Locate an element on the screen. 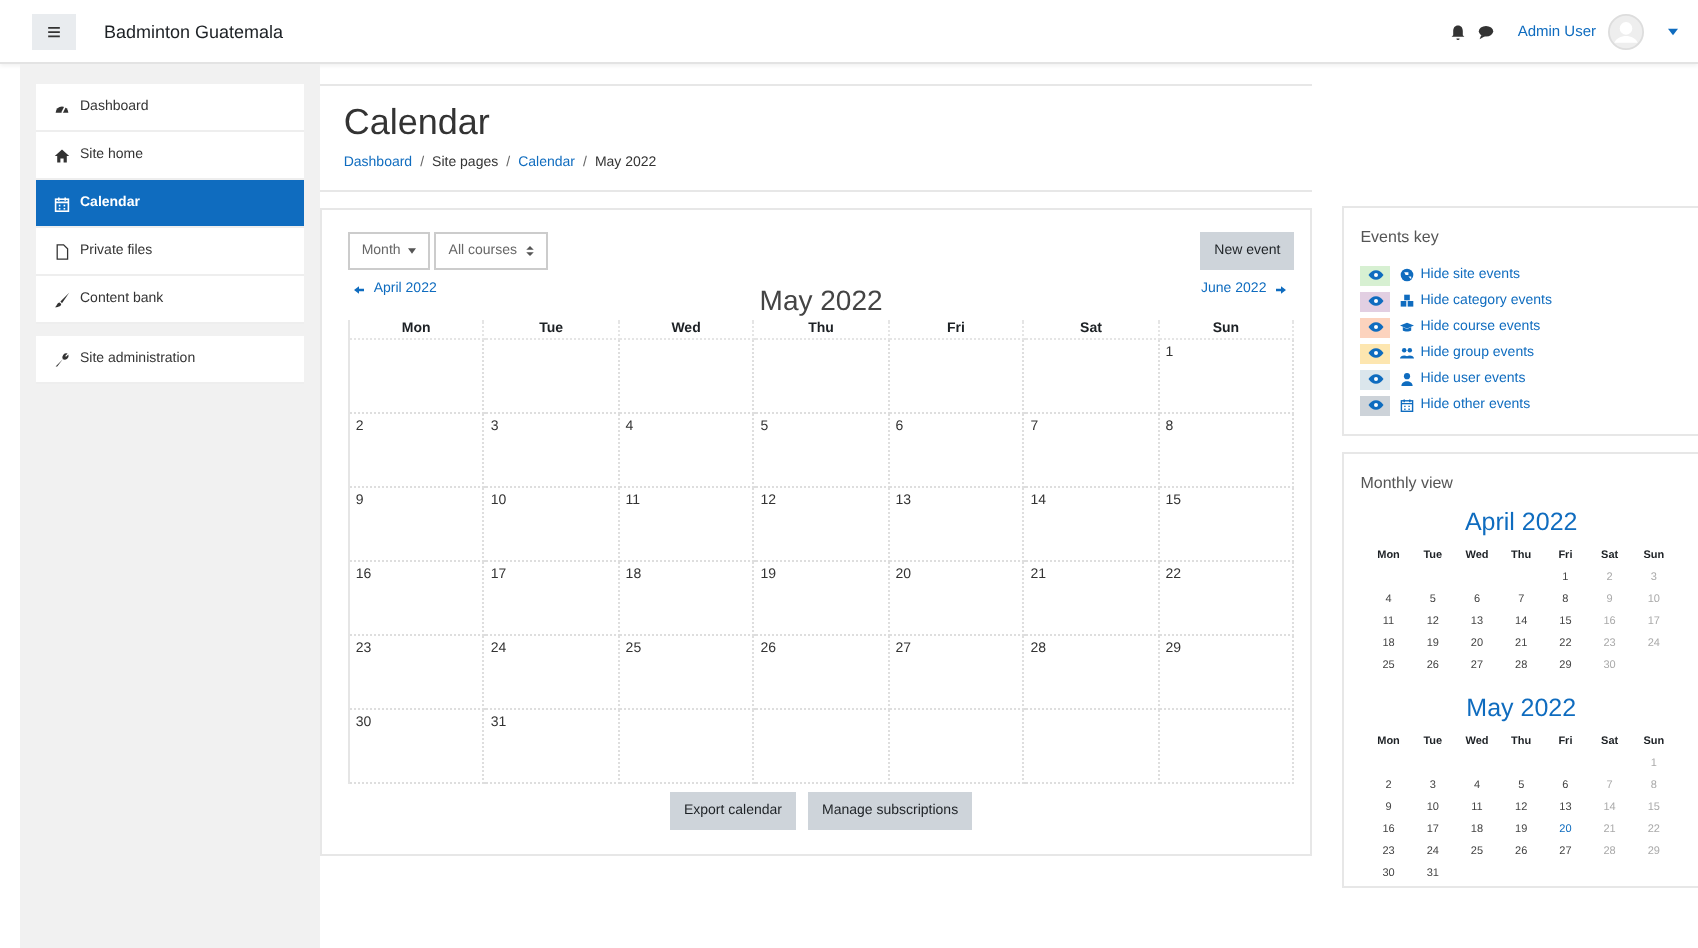  bell-icon is located at coordinates (1457, 31).